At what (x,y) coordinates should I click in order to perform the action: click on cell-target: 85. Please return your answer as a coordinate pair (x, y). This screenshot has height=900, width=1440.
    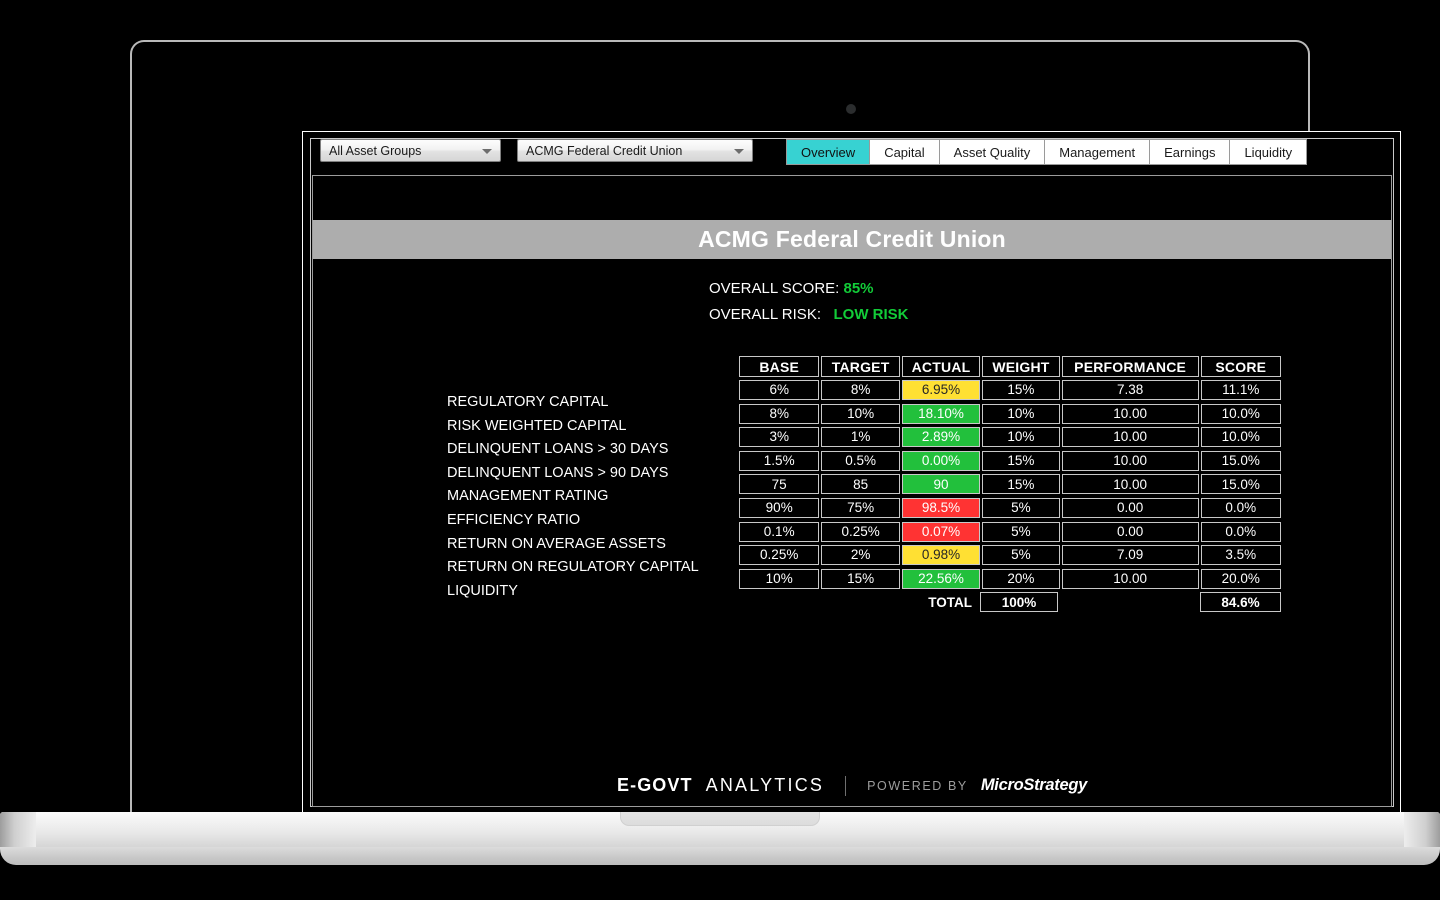
    Looking at the image, I should click on (860, 484).